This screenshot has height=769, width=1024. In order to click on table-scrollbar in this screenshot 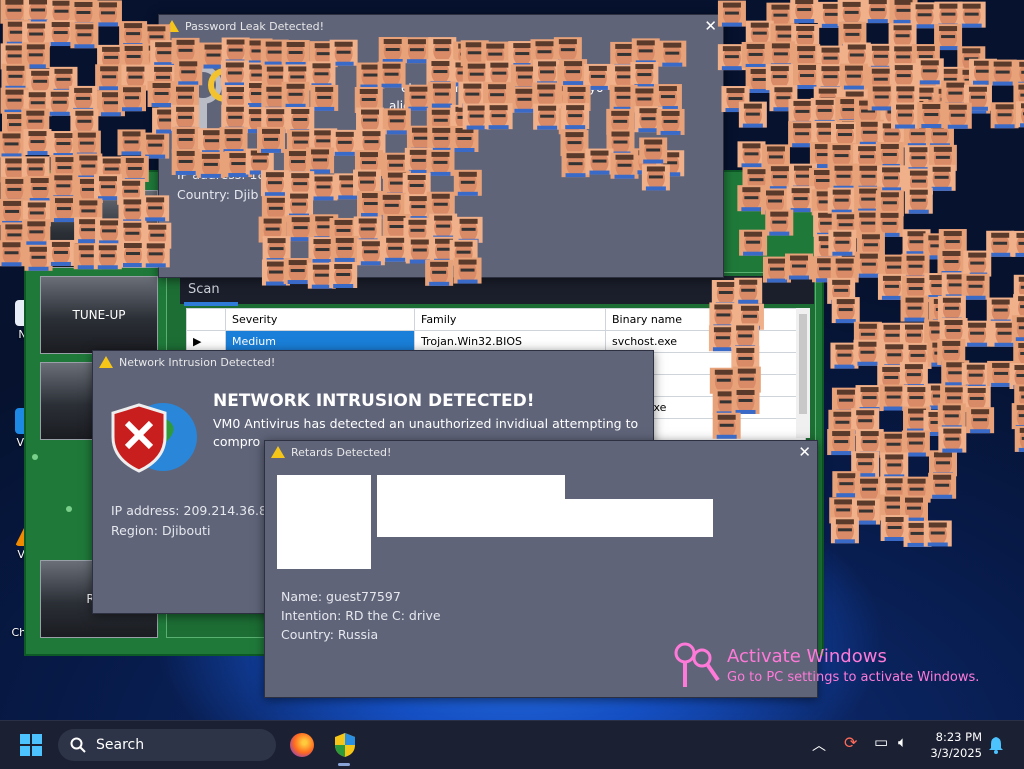, I will do `click(803, 373)`.